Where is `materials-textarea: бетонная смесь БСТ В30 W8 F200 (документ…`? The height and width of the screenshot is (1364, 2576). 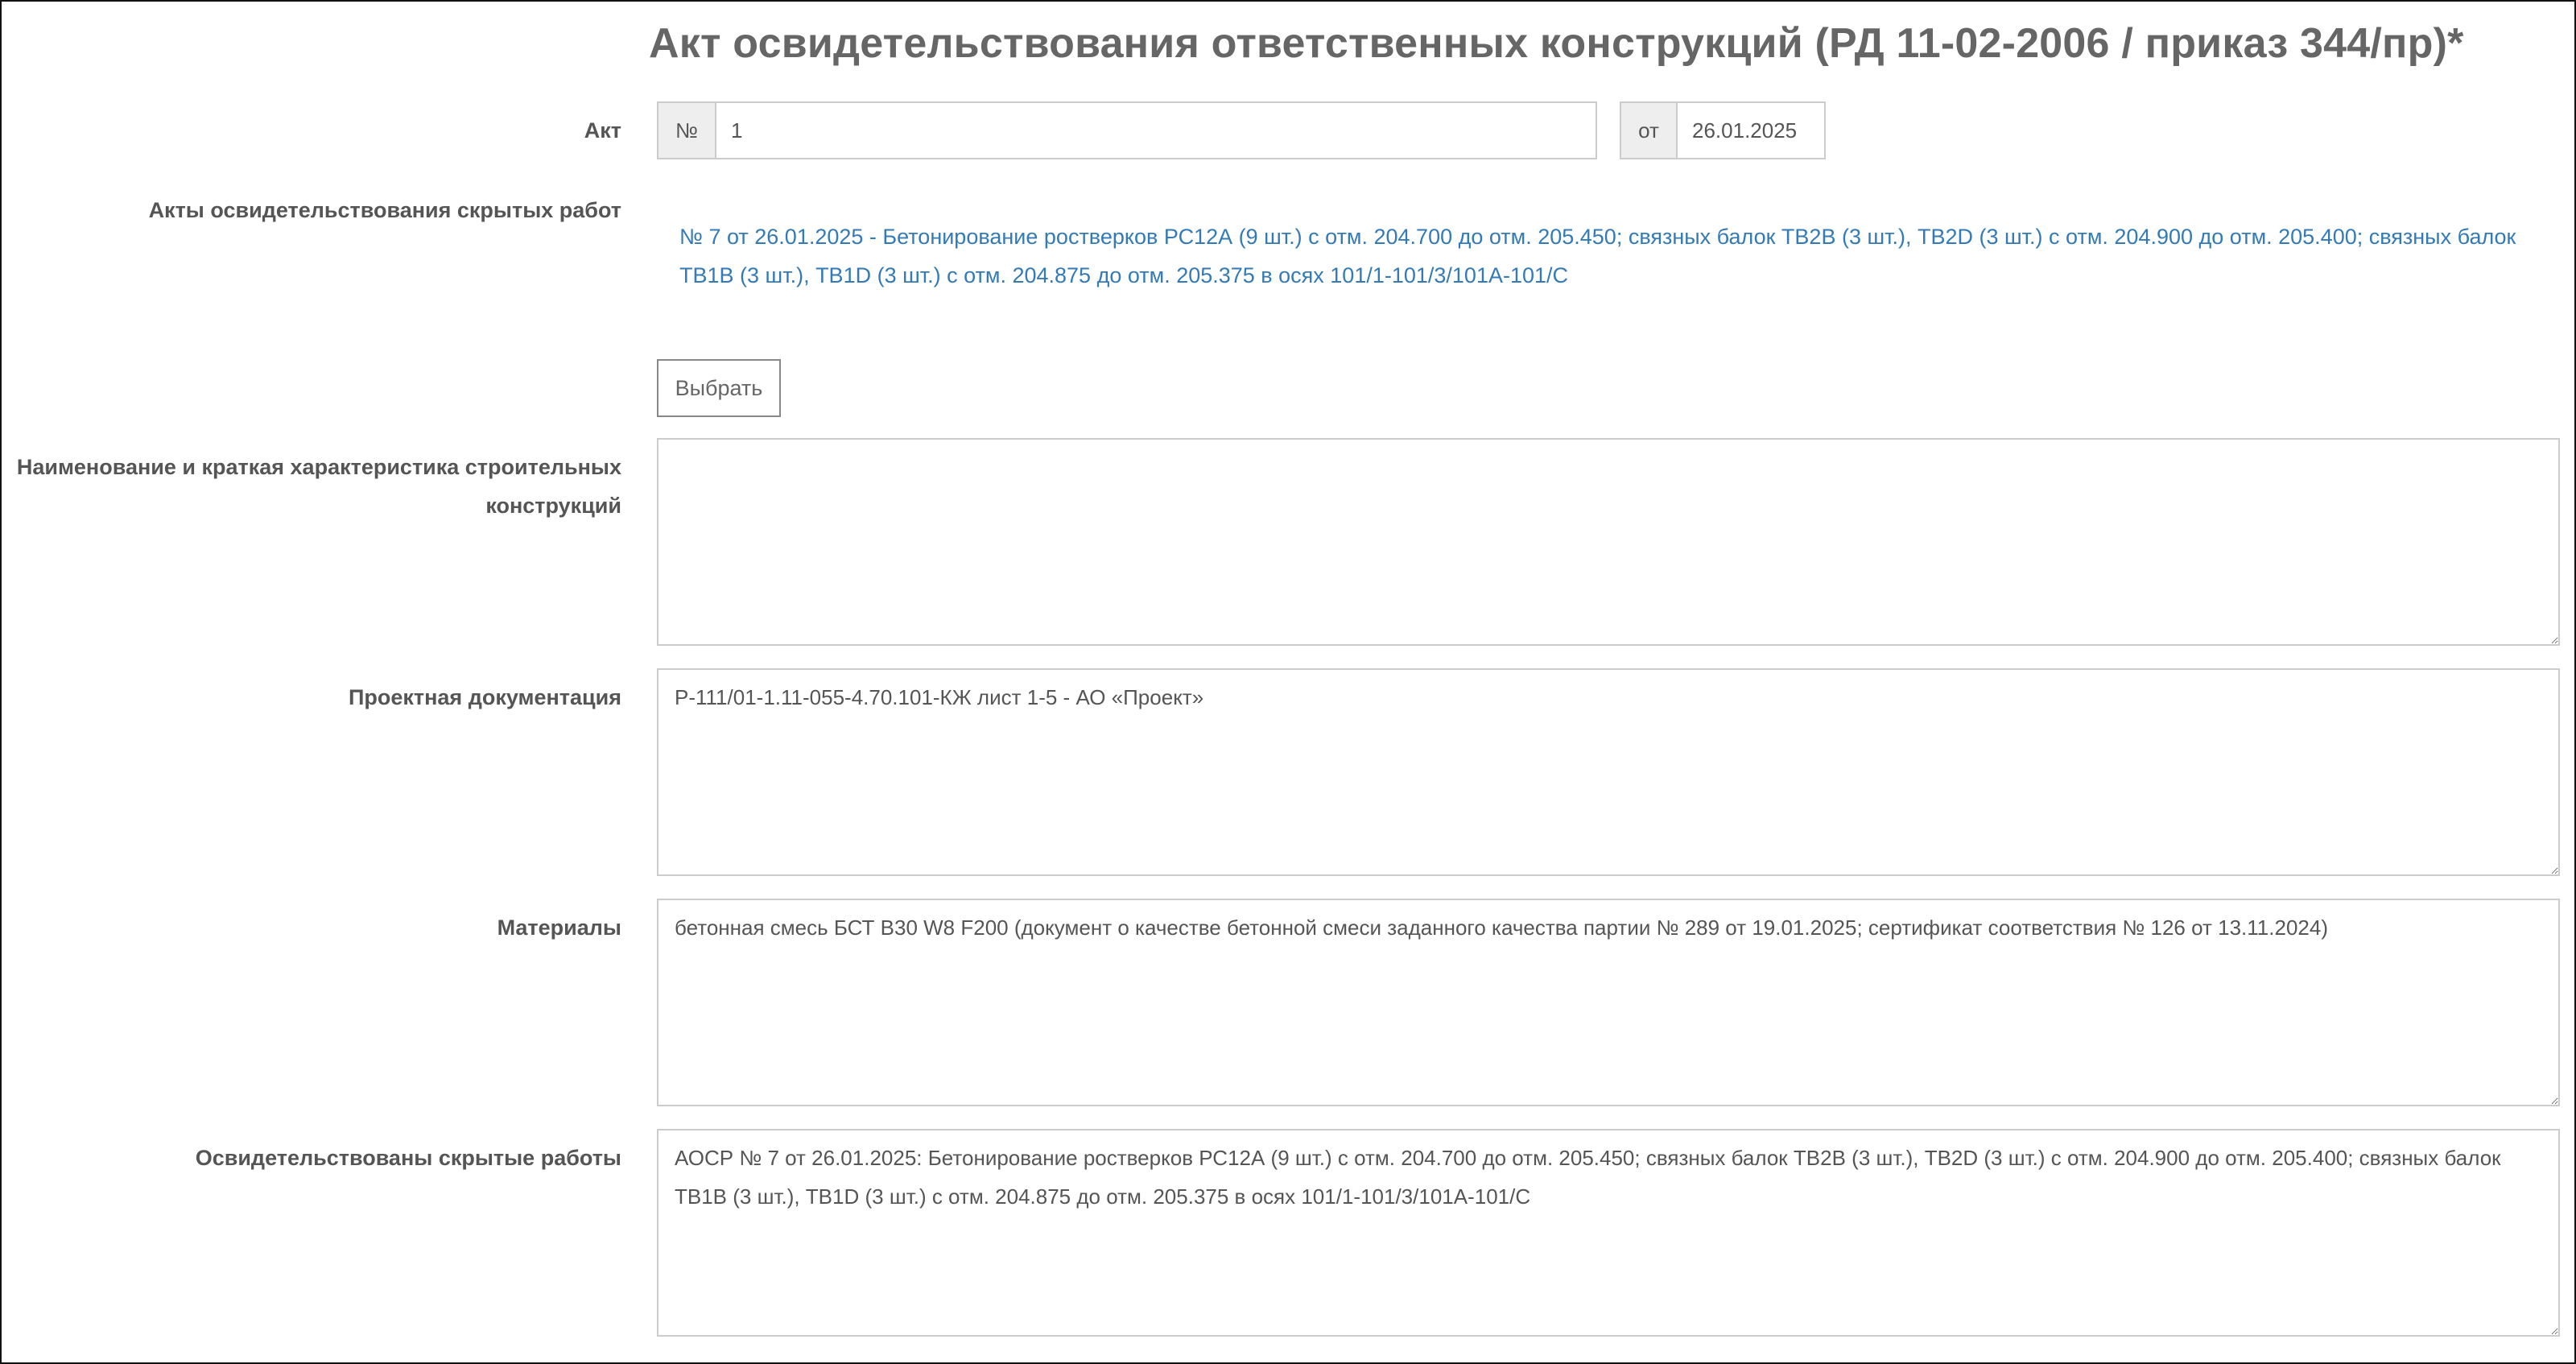
materials-textarea: бетонная смесь БСТ В30 W8 F200 (документ… is located at coordinates (1608, 1002).